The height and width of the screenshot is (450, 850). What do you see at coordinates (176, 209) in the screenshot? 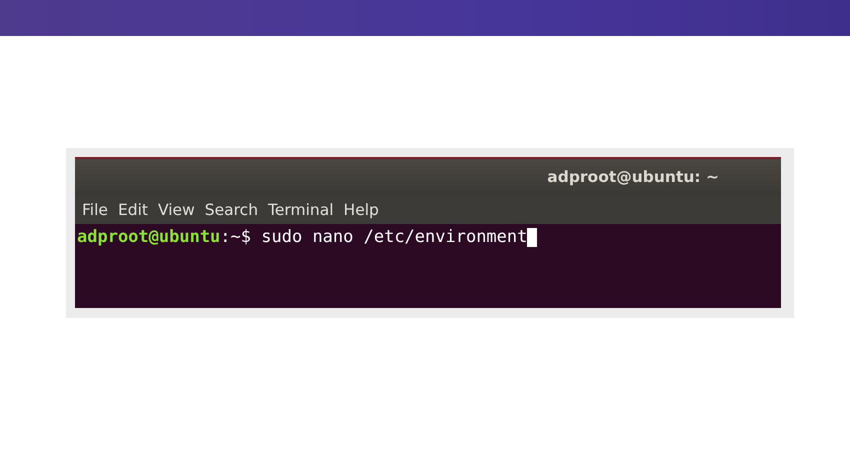
I see `menu-item: View` at bounding box center [176, 209].